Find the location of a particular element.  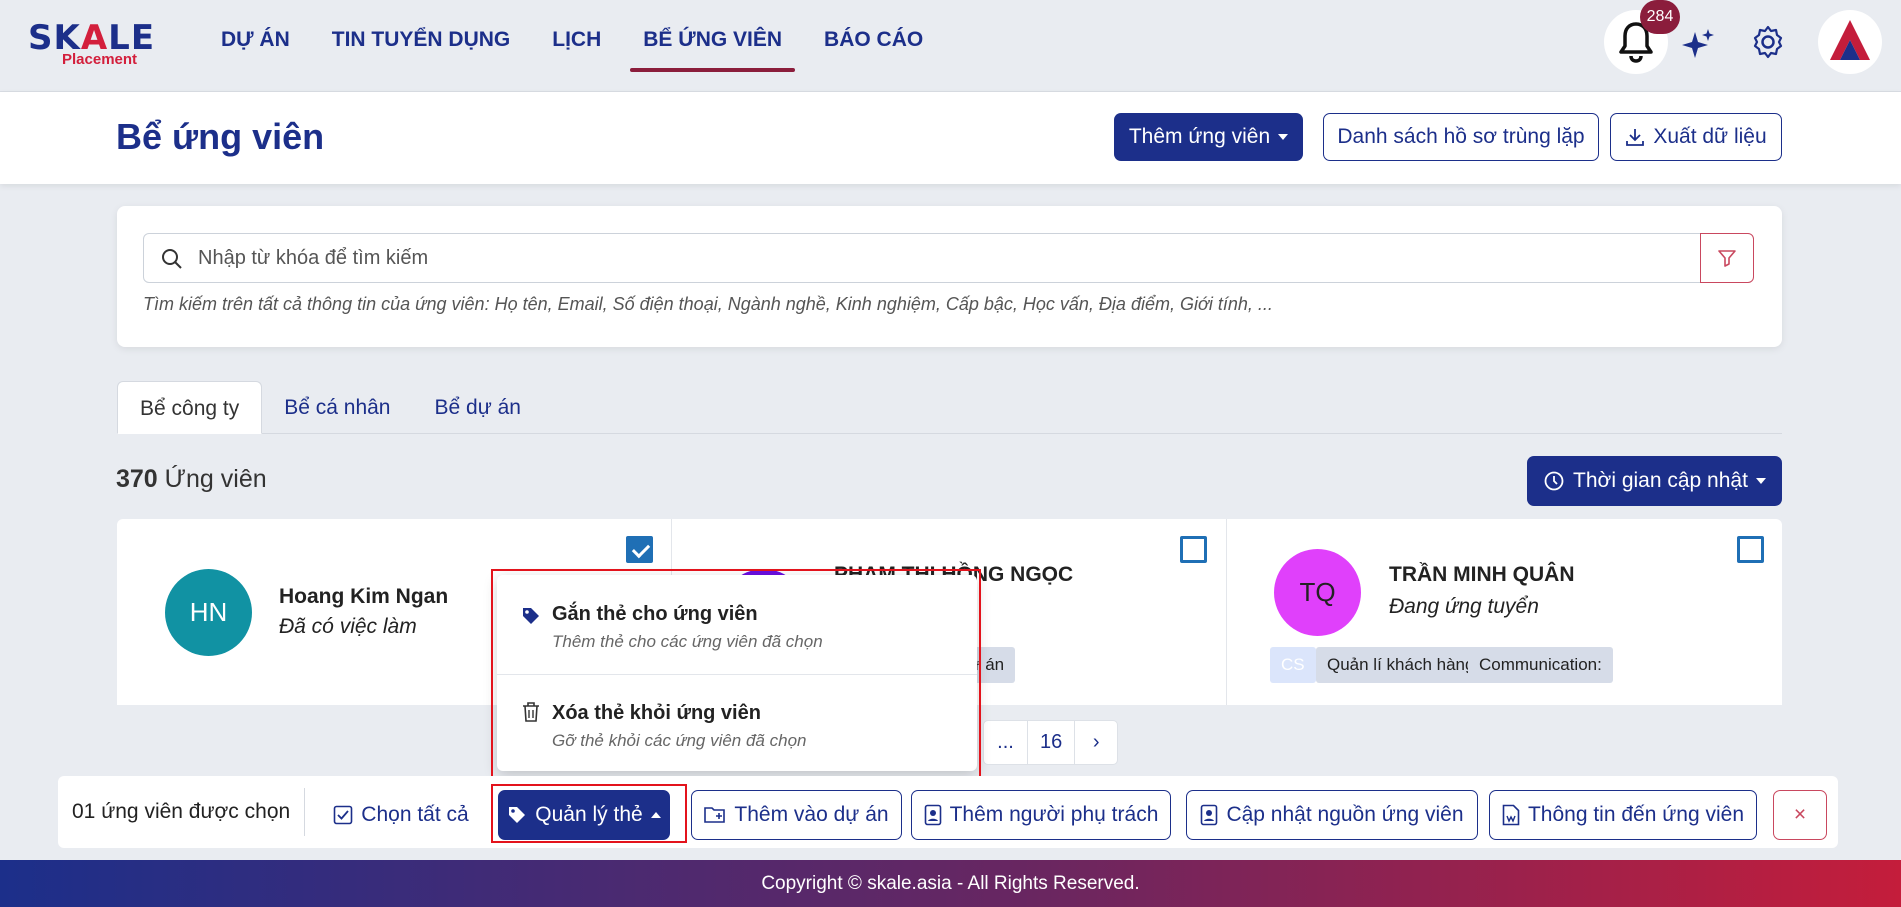

export-data-button: Xuất dữ liệu is located at coordinates (1696, 137).